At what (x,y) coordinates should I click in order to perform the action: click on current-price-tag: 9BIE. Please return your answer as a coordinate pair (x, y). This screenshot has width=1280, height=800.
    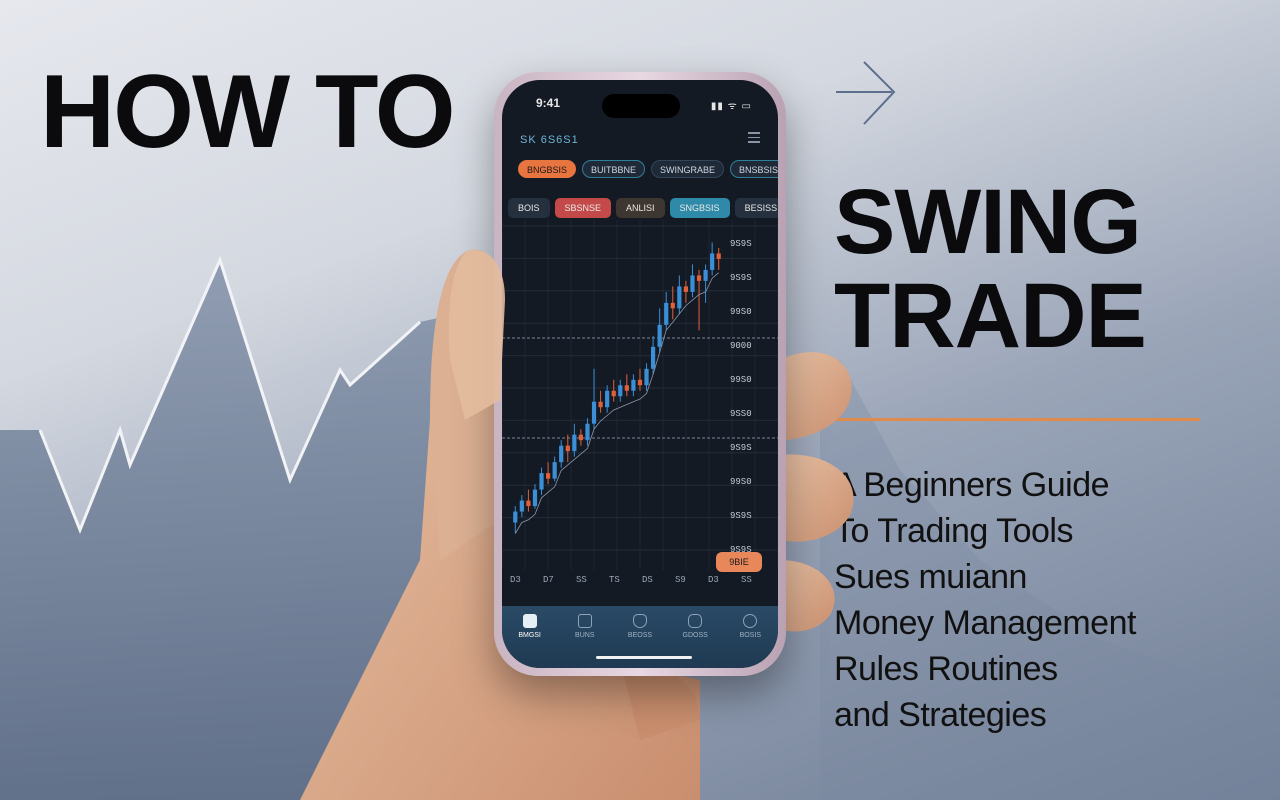
    Looking at the image, I should click on (739, 562).